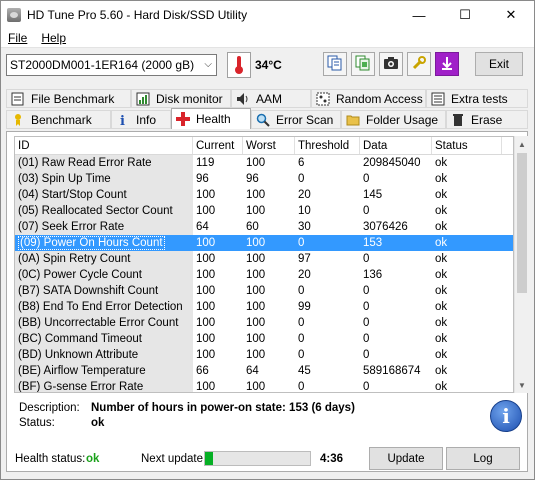 The height and width of the screenshot is (480, 535). What do you see at coordinates (264, 195) in the screenshot?
I see `table-row: (04) Start/Stop Count 100 100 20 145 ok` at bounding box center [264, 195].